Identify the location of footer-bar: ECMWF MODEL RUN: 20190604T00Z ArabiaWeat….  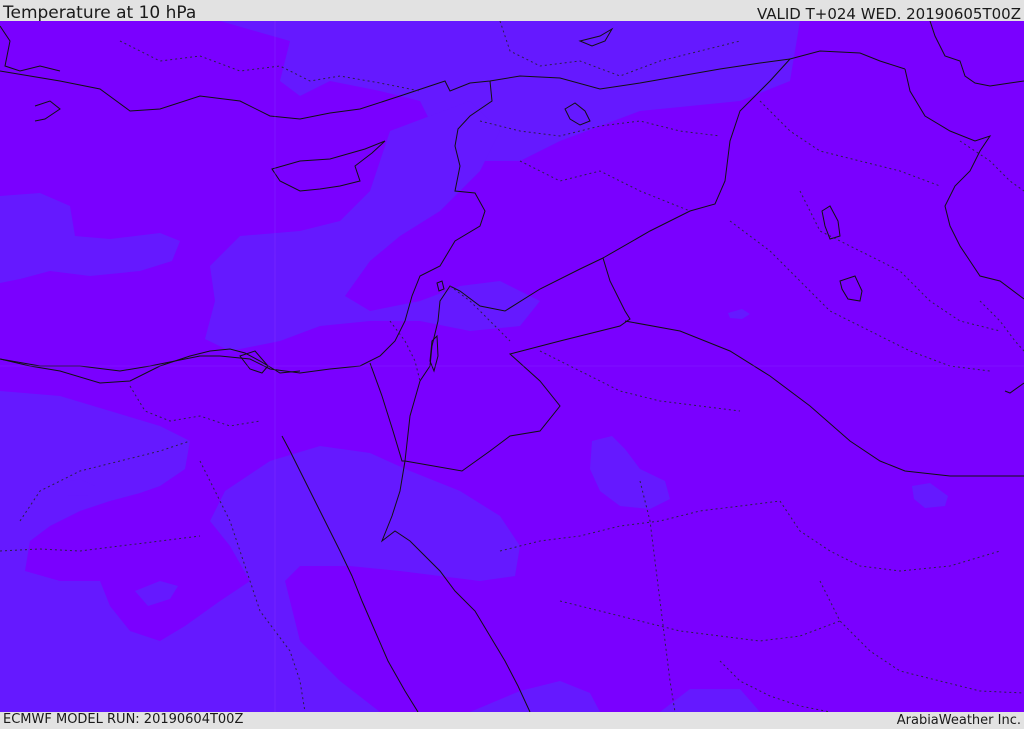
(512, 720).